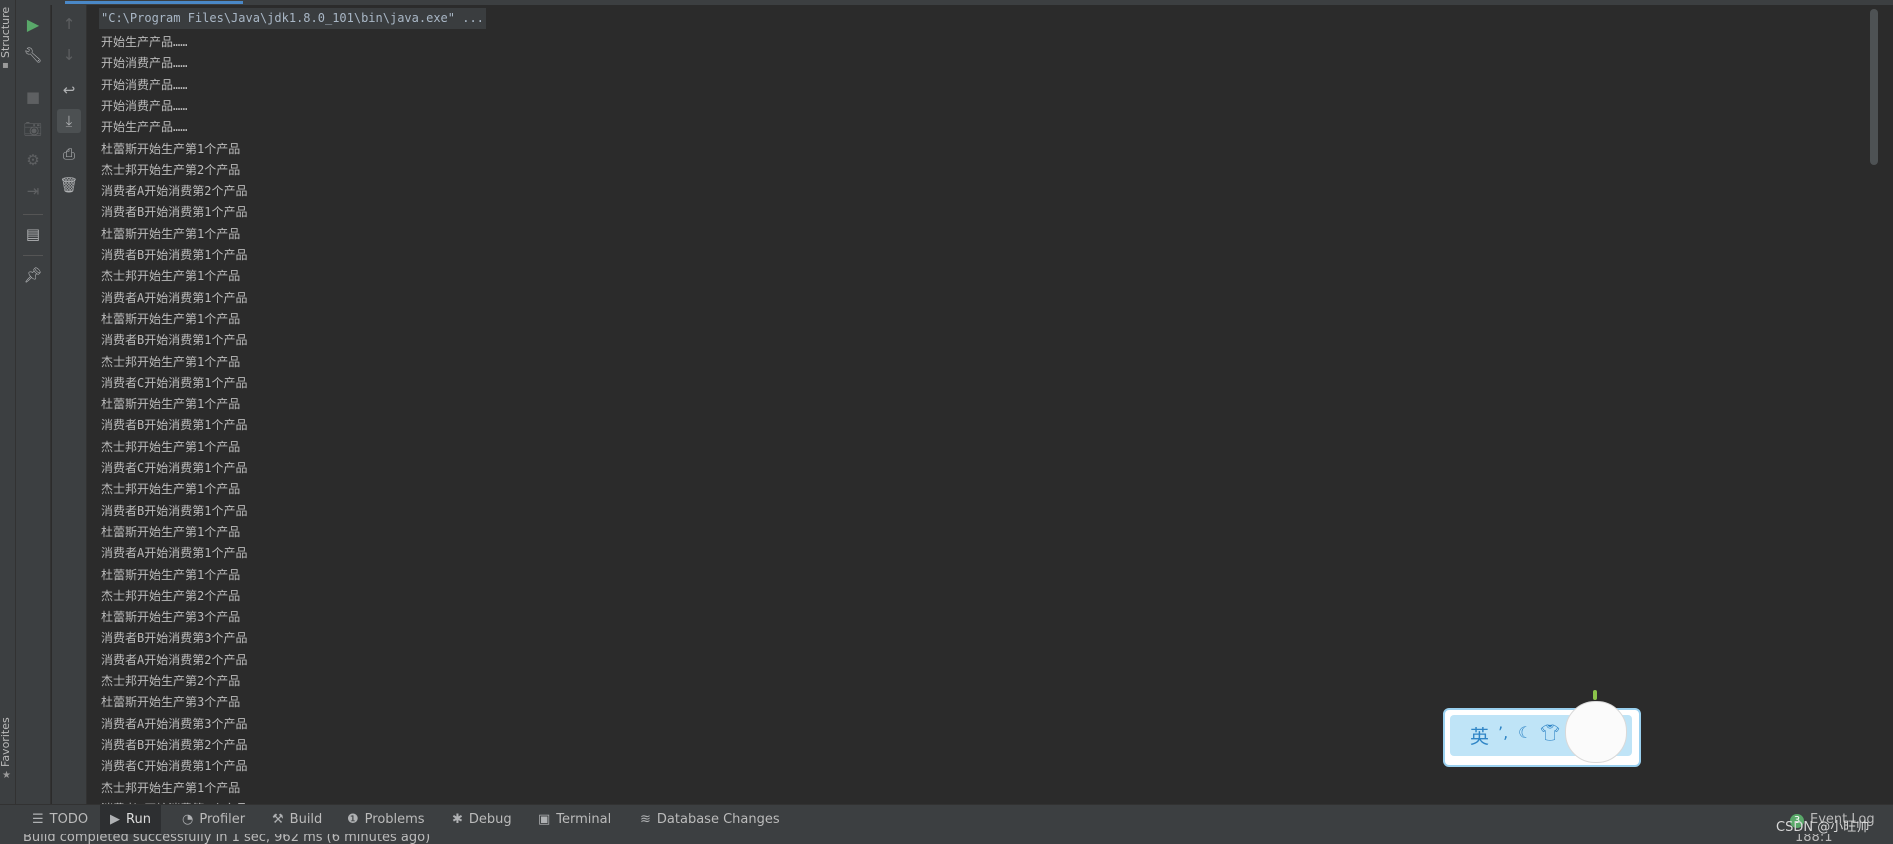 This screenshot has height=844, width=1893. I want to click on terminal-icon: ▣, so click(544, 819).